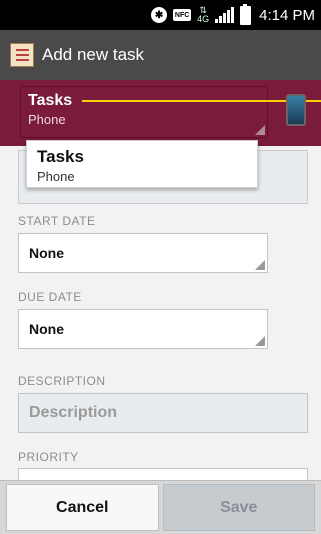 The height and width of the screenshot is (534, 321). I want to click on description-label: DESCRIPTION, so click(62, 381).